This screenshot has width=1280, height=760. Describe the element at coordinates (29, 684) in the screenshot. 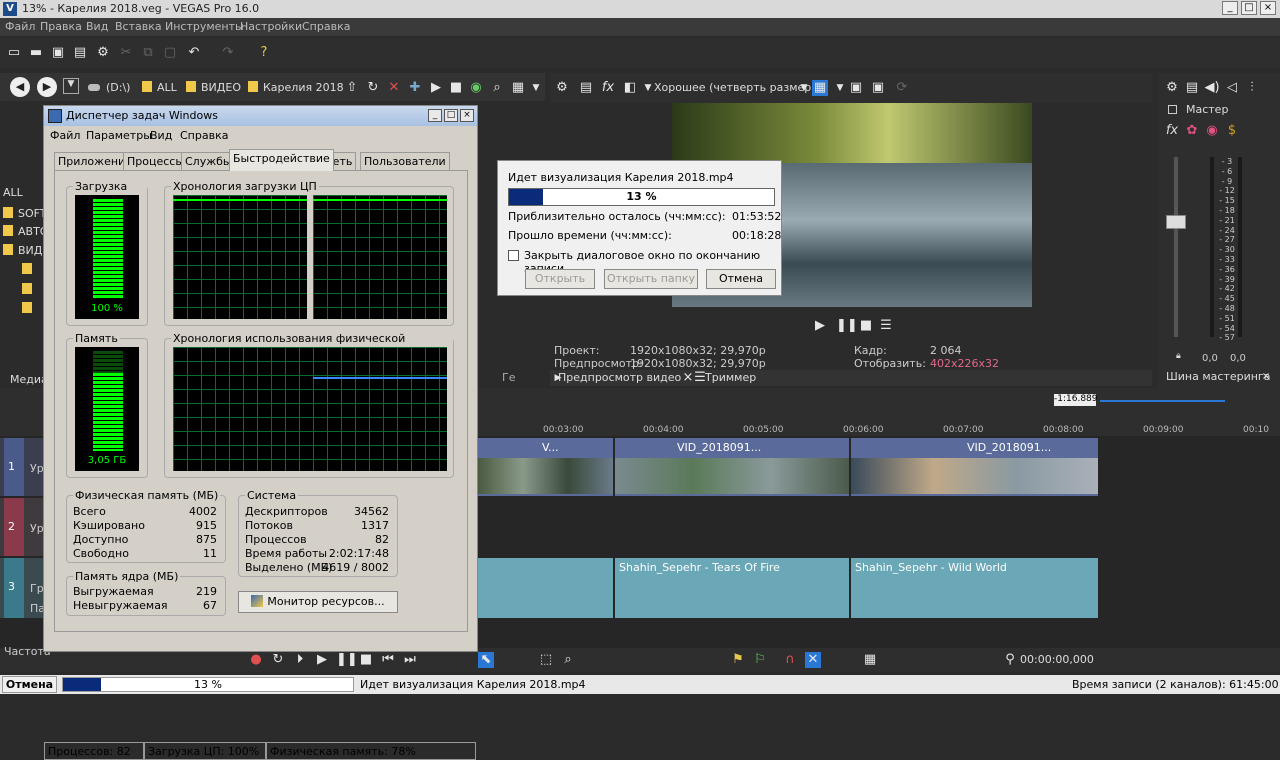

I see `footer-cancel-button: Отмена` at that location.